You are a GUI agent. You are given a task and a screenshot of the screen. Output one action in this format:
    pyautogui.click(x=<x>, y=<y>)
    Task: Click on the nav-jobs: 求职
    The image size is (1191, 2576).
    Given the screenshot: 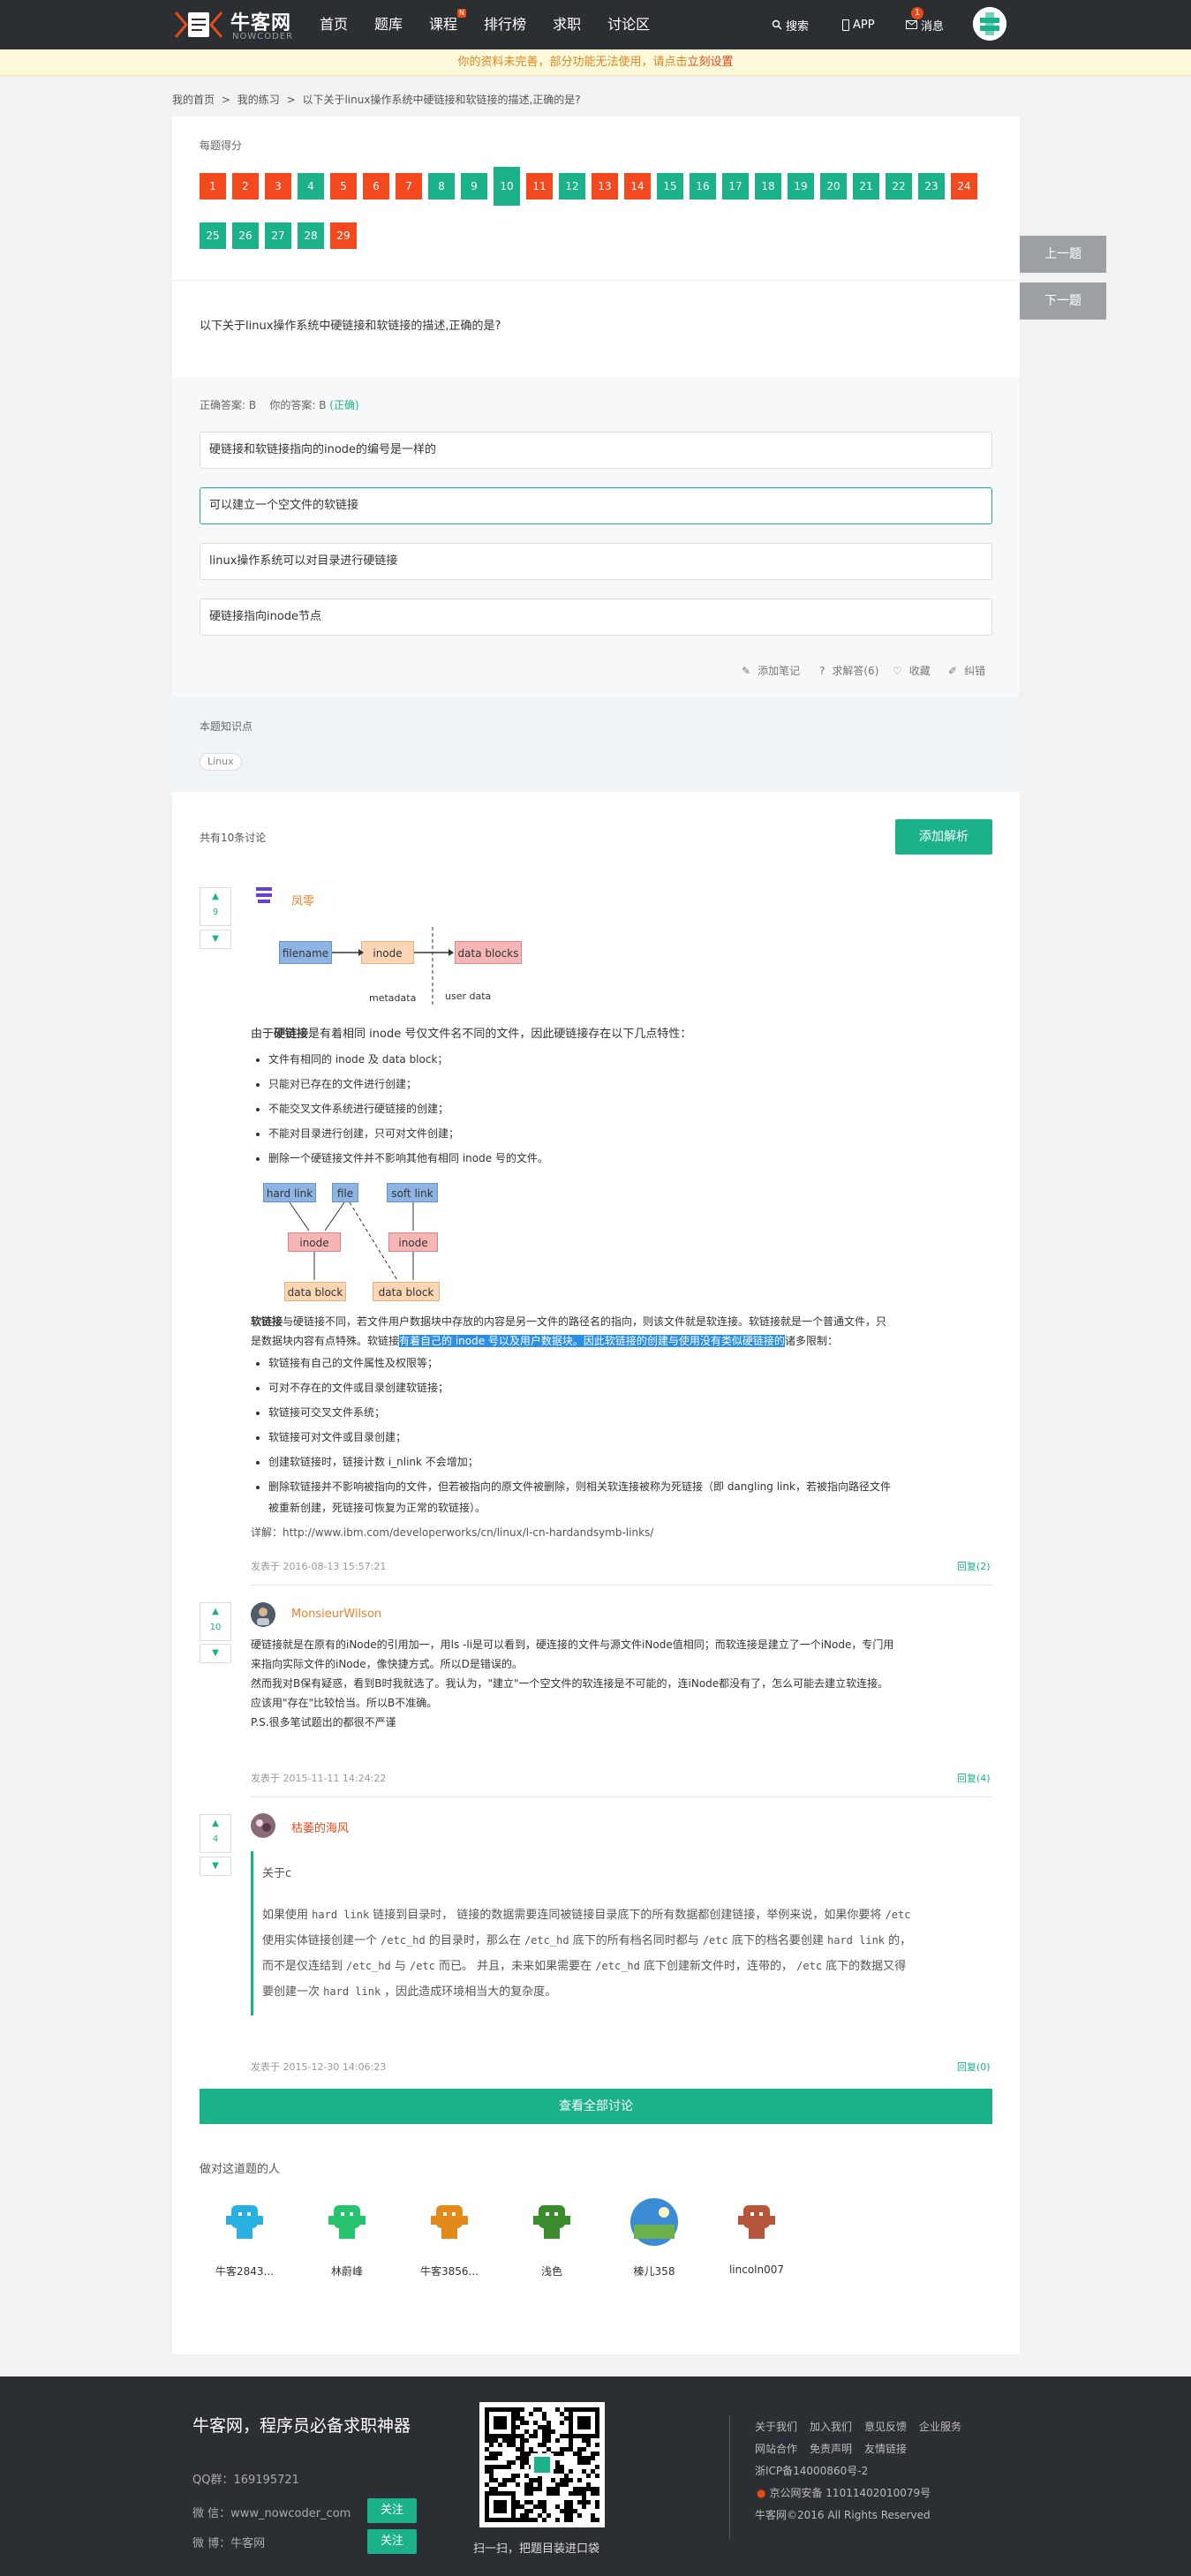 What is the action you would take?
    pyautogui.click(x=567, y=25)
    